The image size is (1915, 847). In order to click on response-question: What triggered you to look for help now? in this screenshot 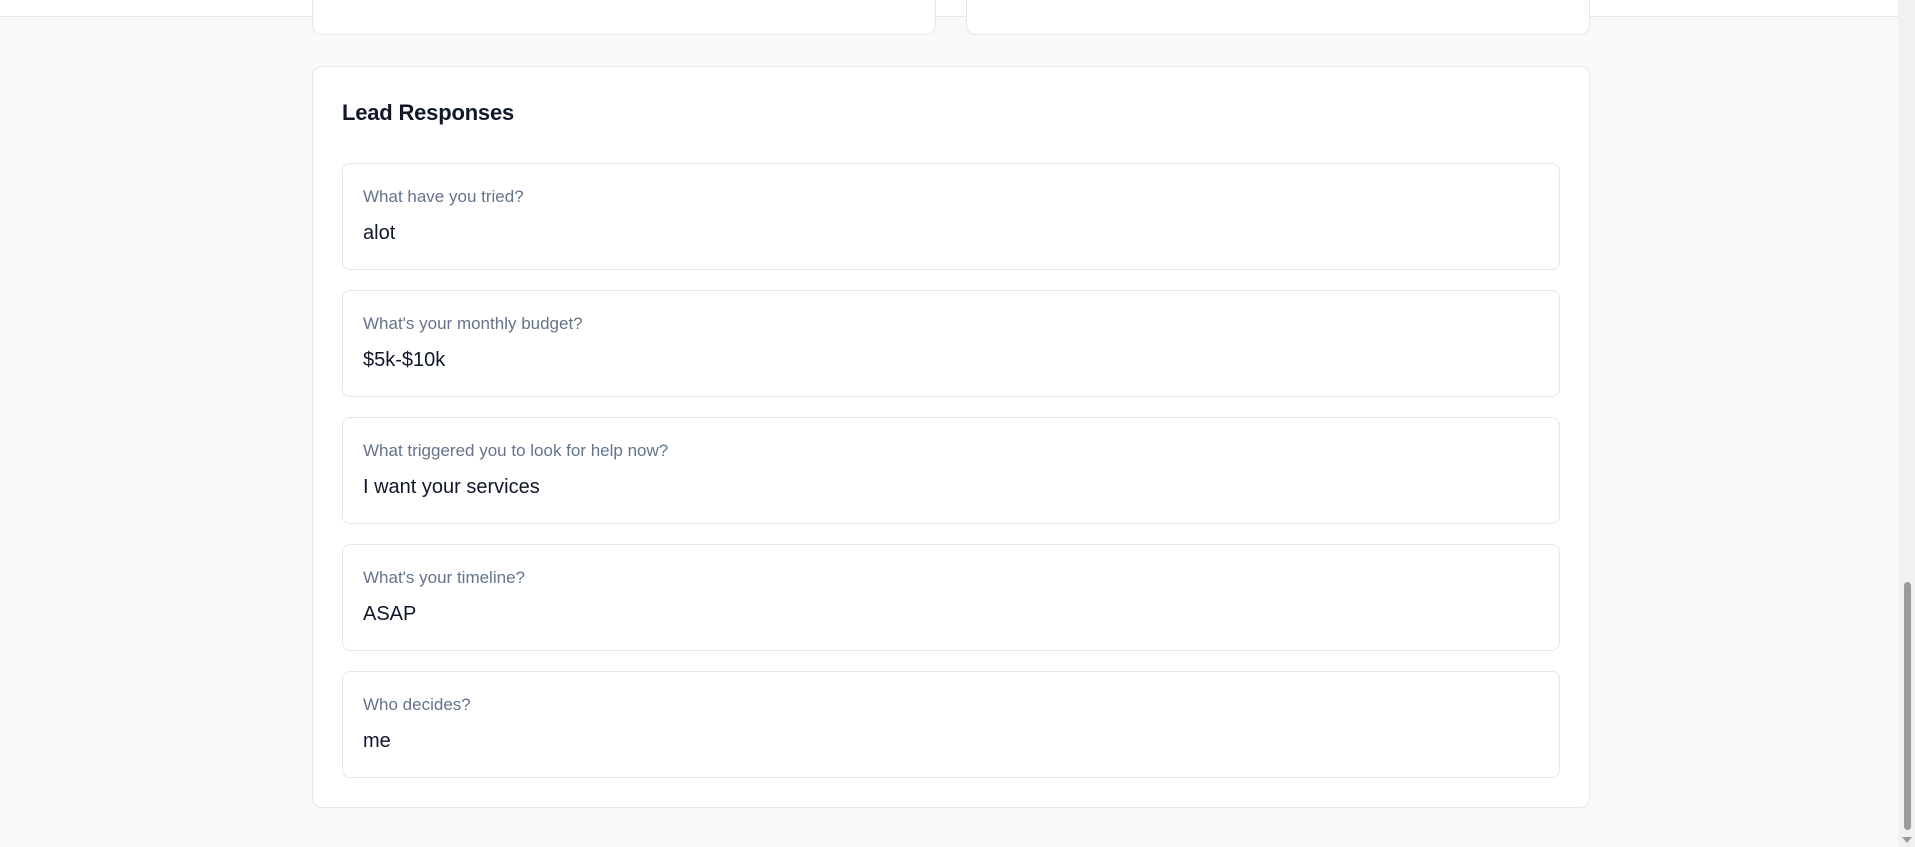, I will do `click(516, 450)`.